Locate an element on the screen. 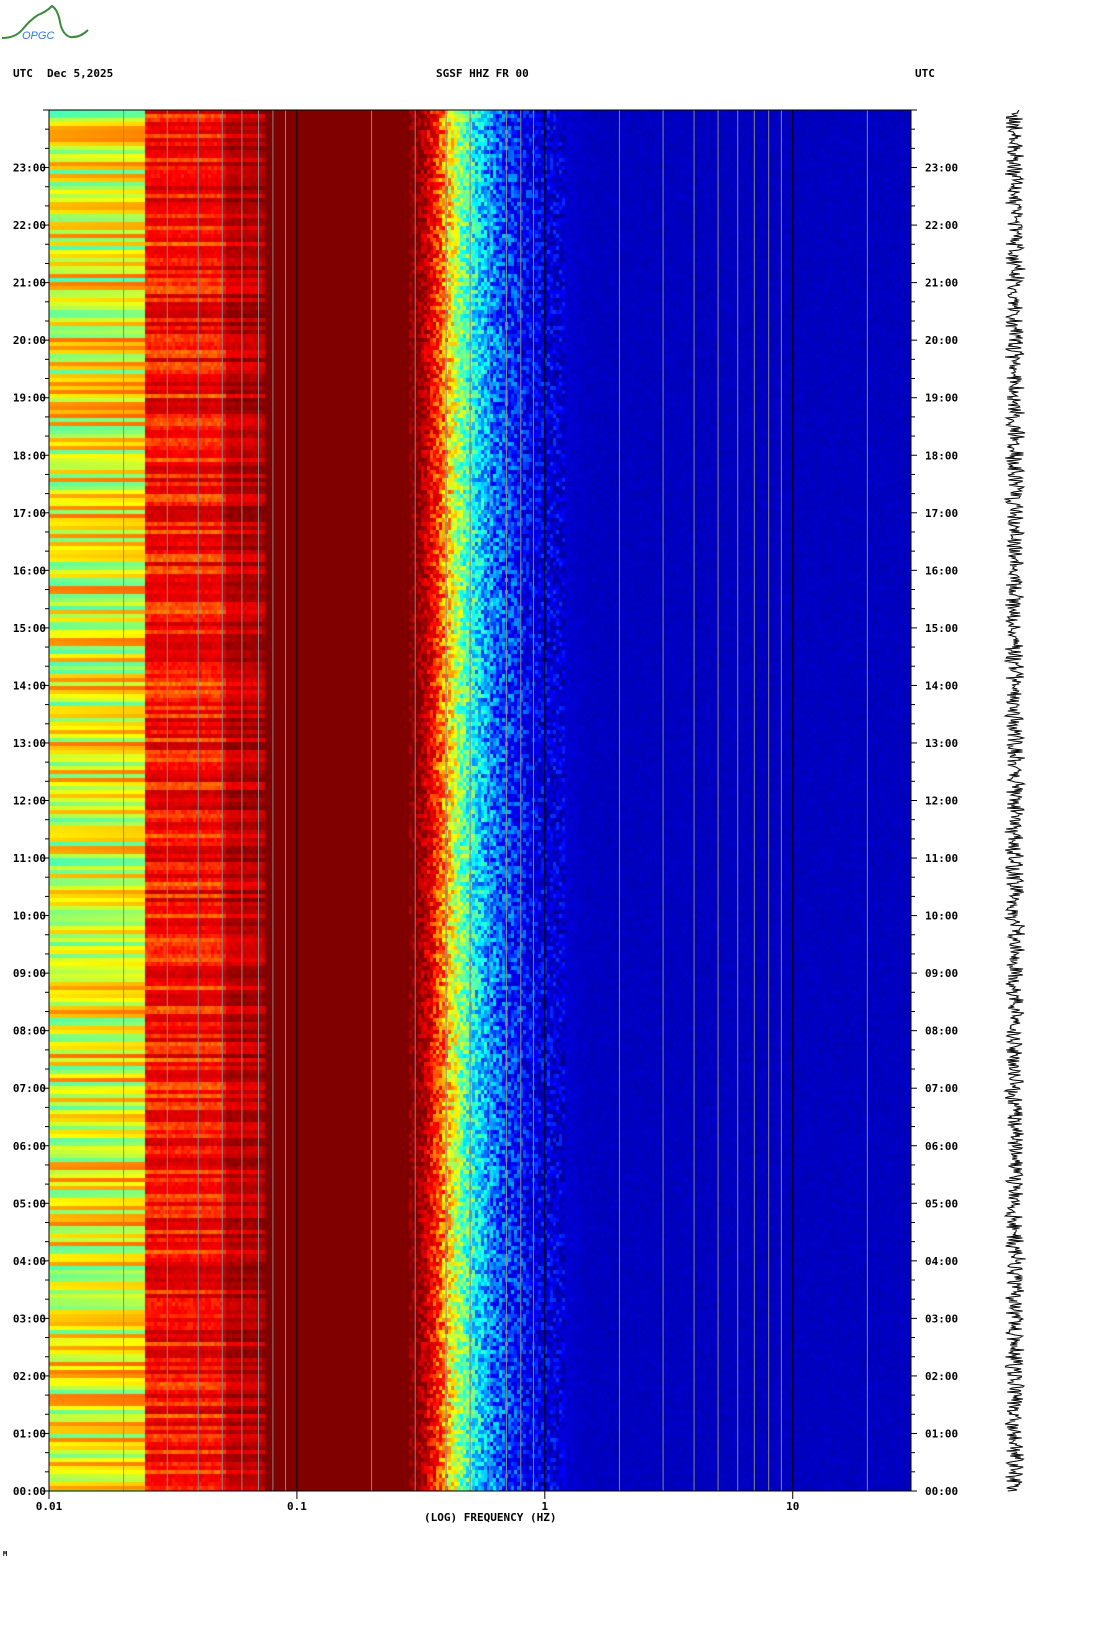 This screenshot has height=1634, width=1102. y-tick-label-right: 08:00 is located at coordinates (941, 1031).